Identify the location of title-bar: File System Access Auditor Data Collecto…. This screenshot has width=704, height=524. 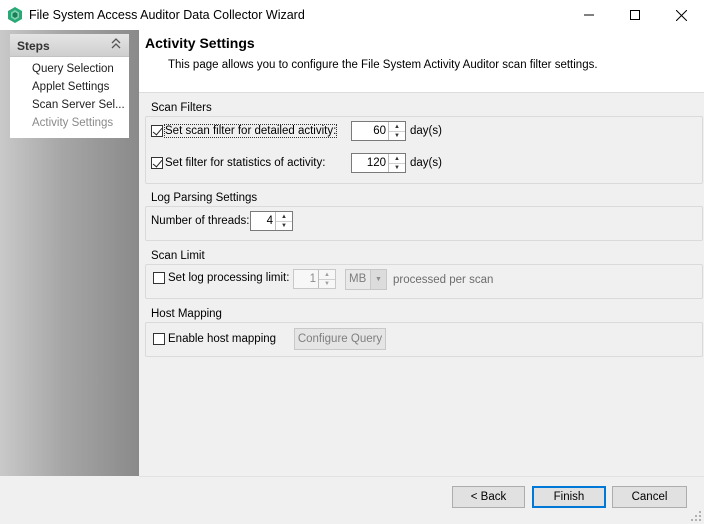
(352, 15).